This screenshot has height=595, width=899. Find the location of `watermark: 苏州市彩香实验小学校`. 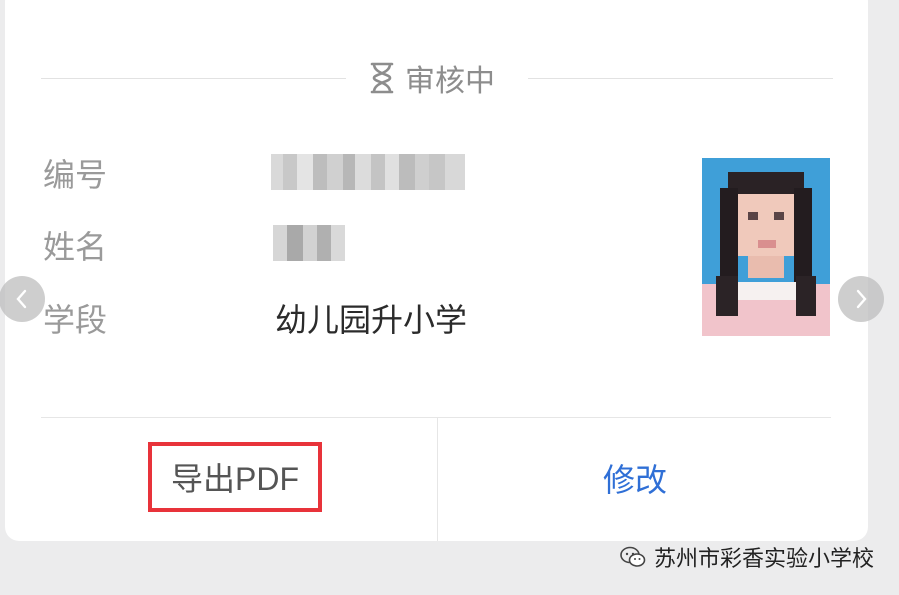

watermark: 苏州市彩香实验小学校 is located at coordinates (747, 557).